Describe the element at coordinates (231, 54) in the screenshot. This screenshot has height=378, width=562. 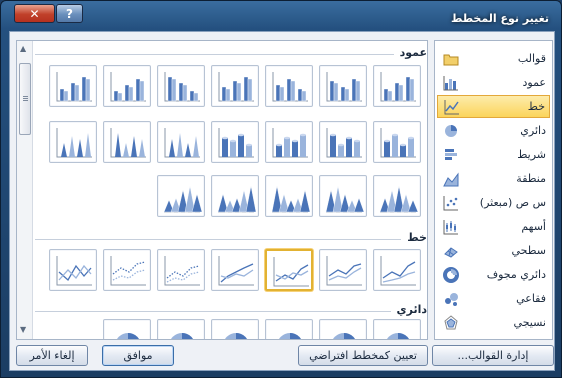
I see `section-header-column: عمود` at that location.